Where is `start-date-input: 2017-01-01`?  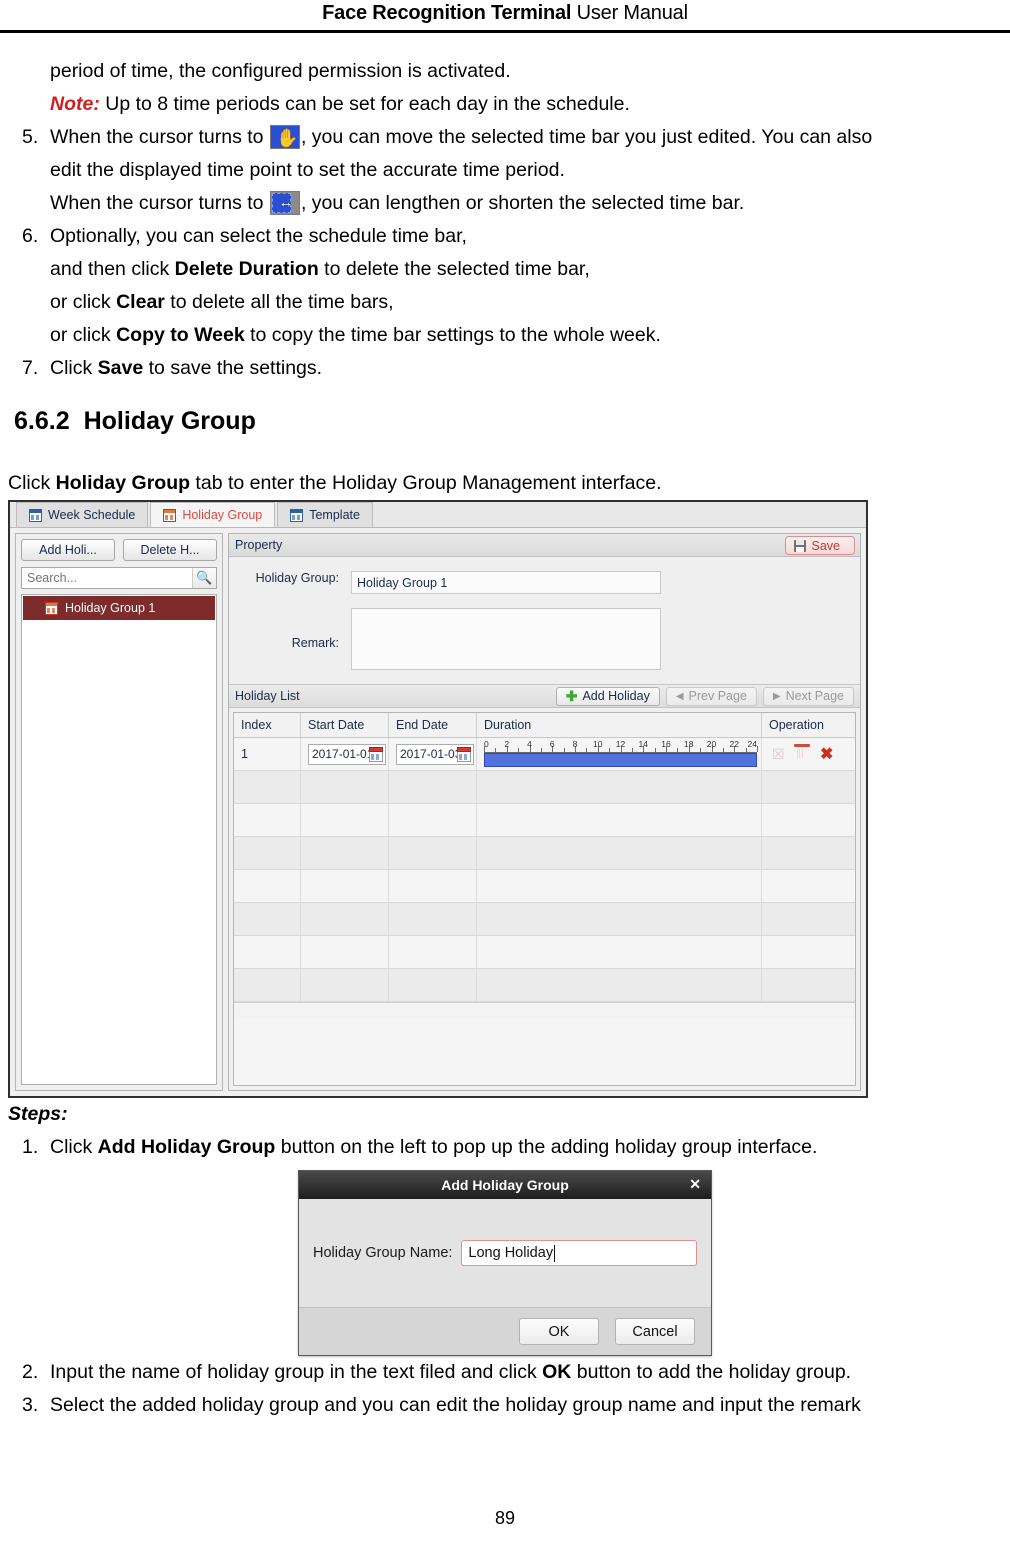
start-date-input: 2017-01-01 is located at coordinates (347, 754).